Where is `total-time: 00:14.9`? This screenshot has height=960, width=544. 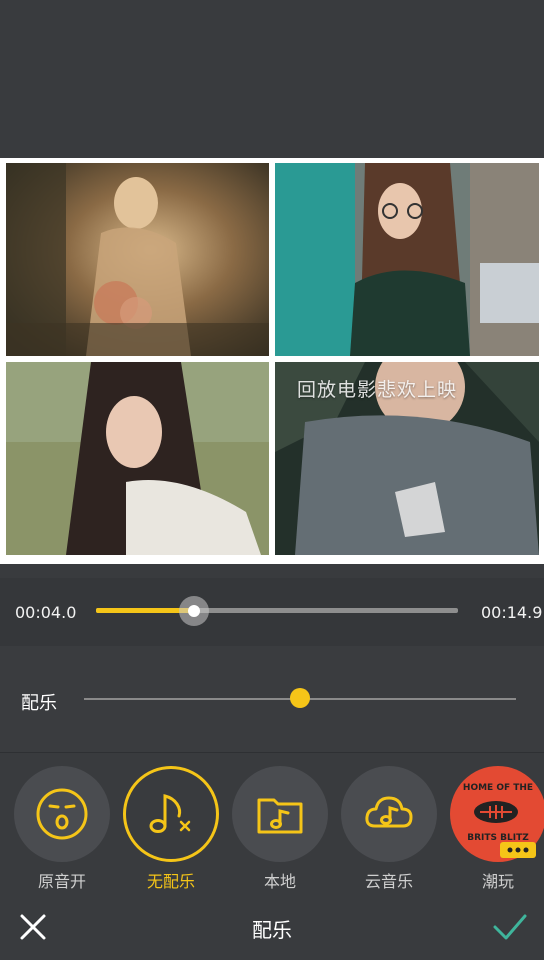 total-time: 00:14.9 is located at coordinates (512, 612).